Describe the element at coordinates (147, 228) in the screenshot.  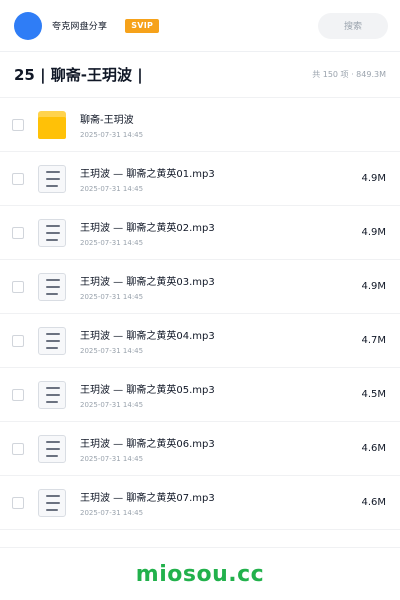
I see `file-name: 王玥波 — 聊斋之黄英02.mp3` at that location.